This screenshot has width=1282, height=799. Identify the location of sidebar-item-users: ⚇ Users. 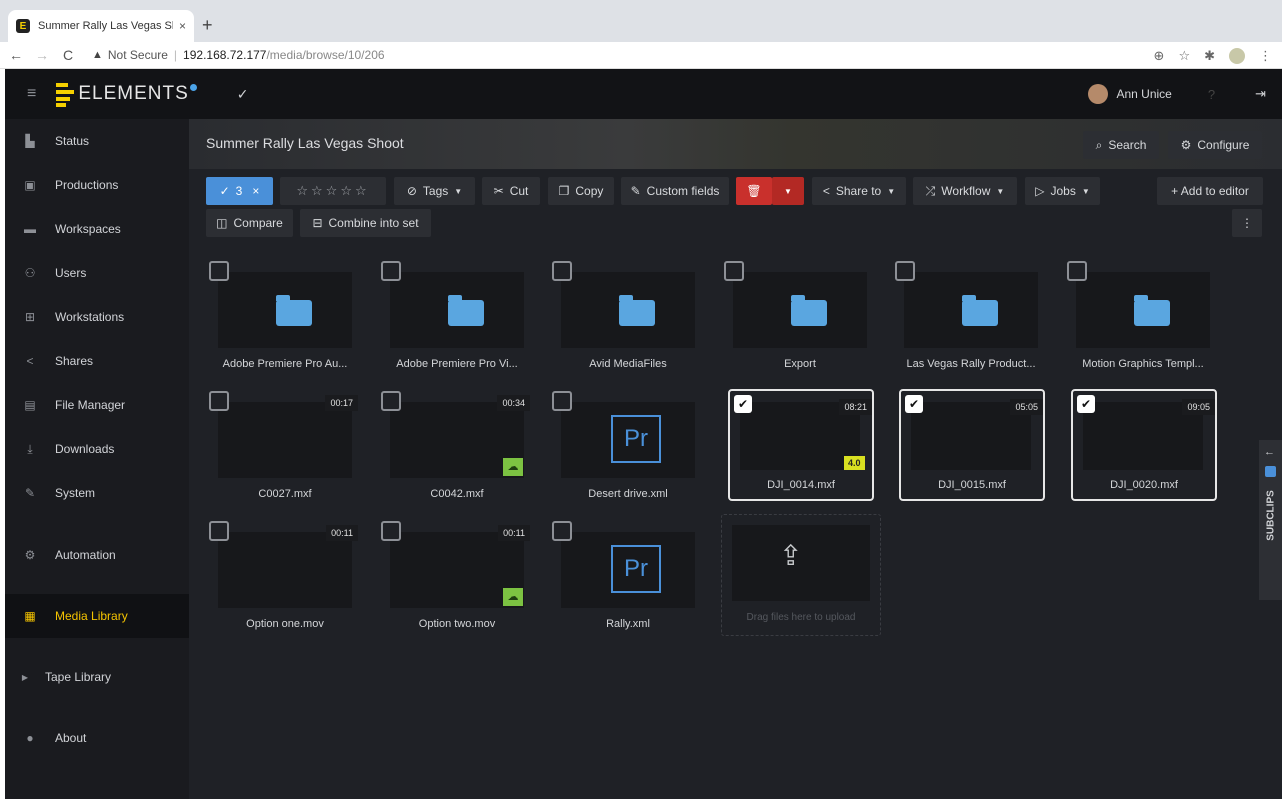
(97, 273).